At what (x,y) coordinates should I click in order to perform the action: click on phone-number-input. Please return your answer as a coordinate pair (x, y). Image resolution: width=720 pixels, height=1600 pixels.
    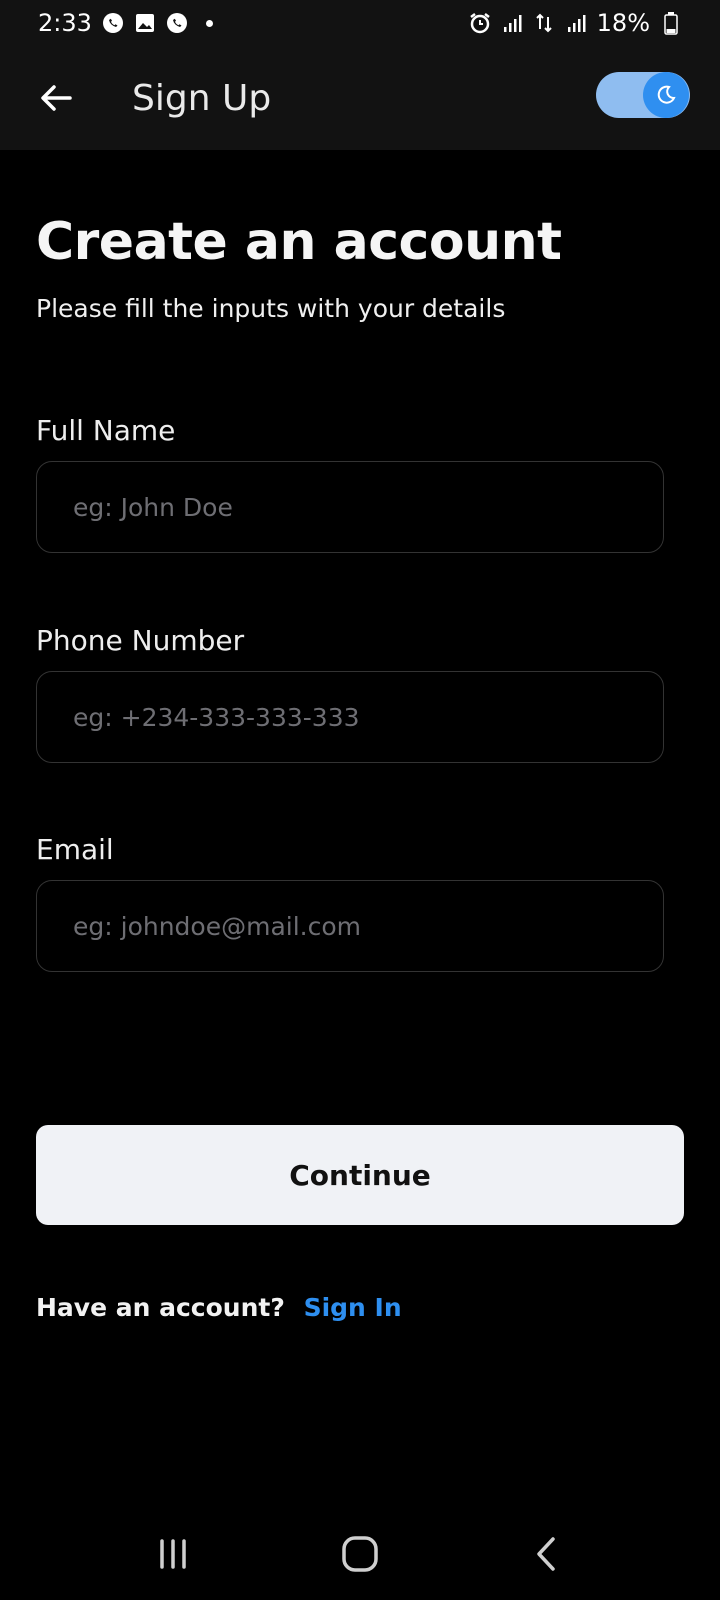
    Looking at the image, I should click on (367, 717).